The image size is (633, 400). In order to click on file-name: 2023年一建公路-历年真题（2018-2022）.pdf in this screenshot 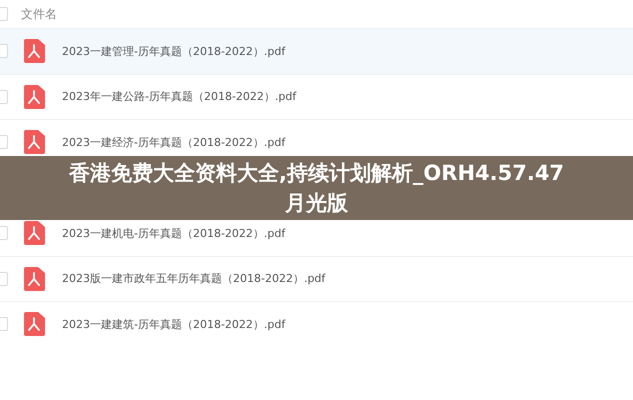, I will do `click(179, 96)`.